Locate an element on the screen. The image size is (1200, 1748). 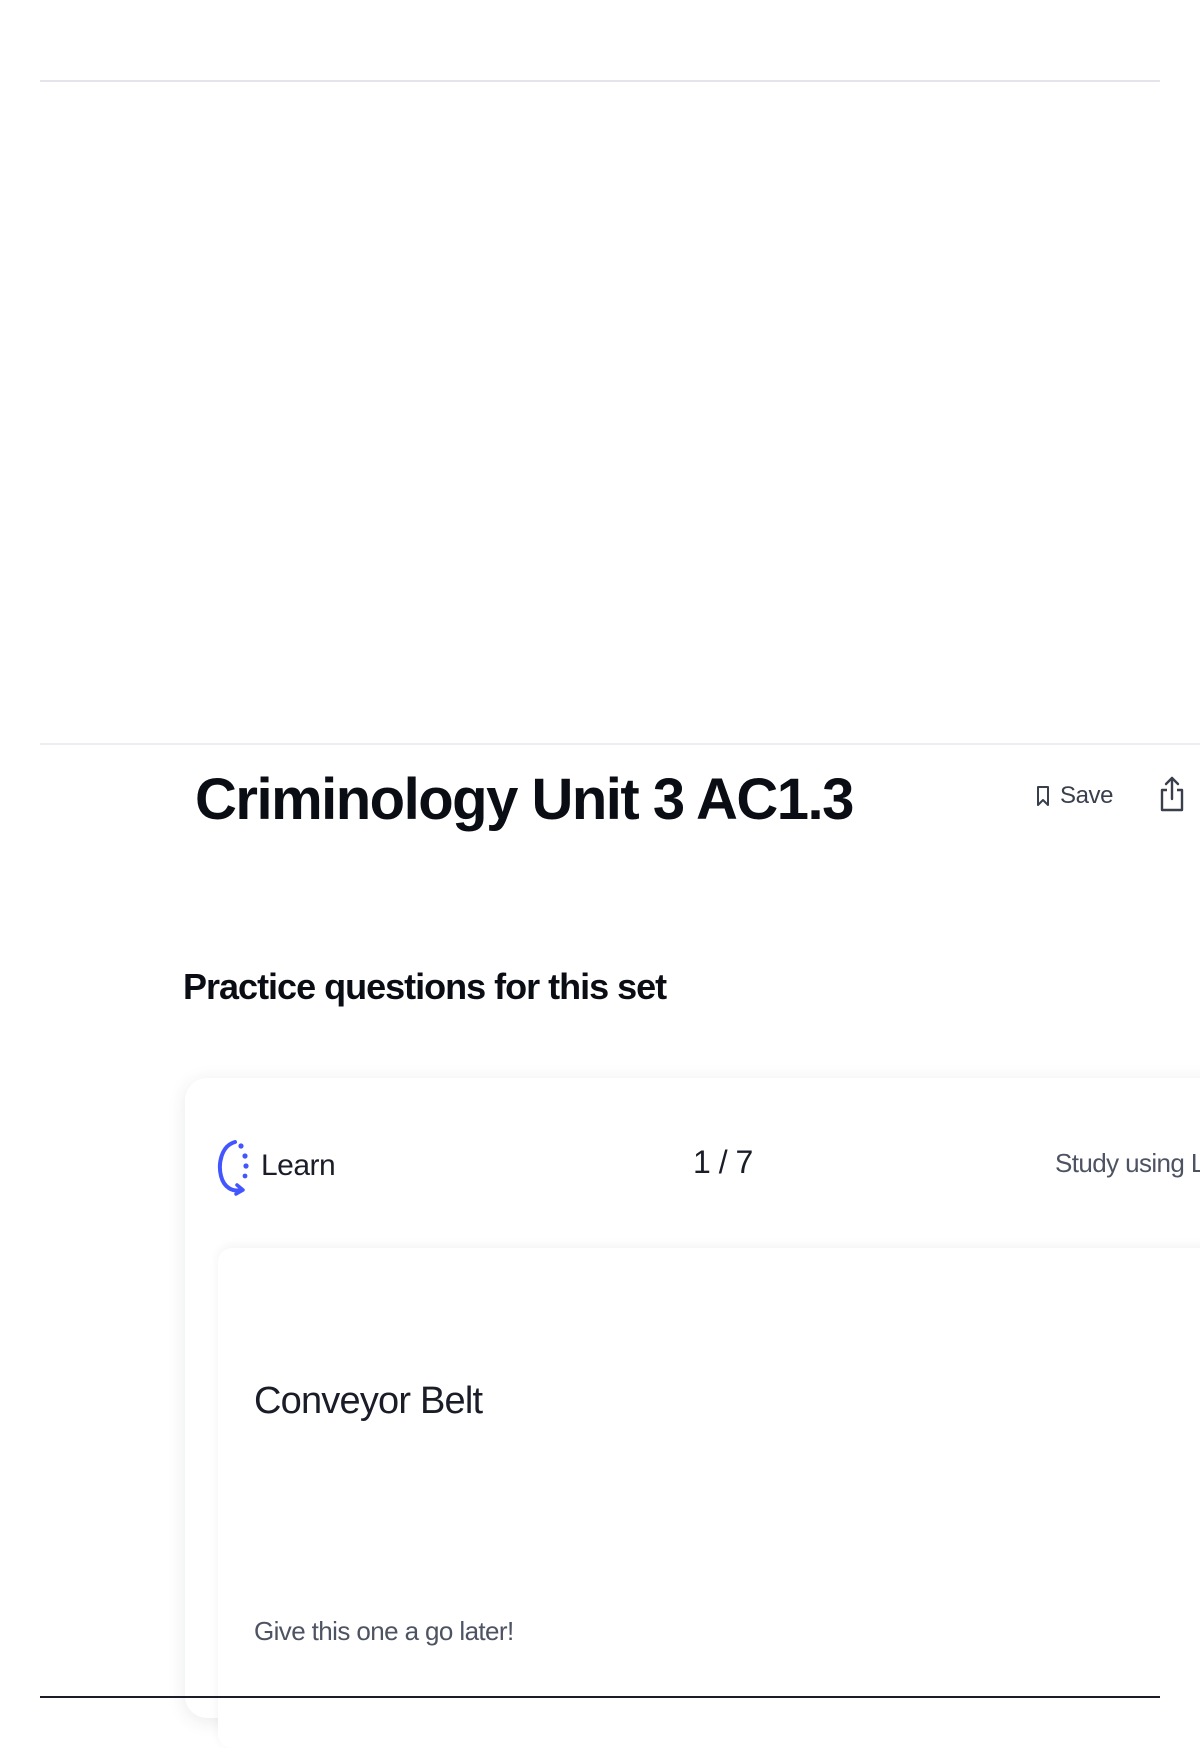
learn-mode-label: Learn is located at coordinates (298, 1165).